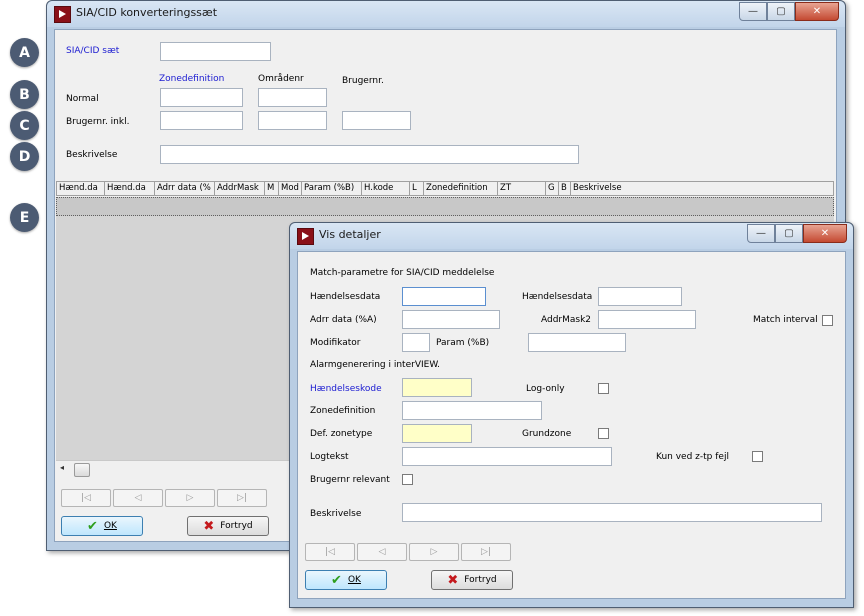 The width and height of the screenshot is (864, 616). I want to click on match-interval-checkbox, so click(827, 320).